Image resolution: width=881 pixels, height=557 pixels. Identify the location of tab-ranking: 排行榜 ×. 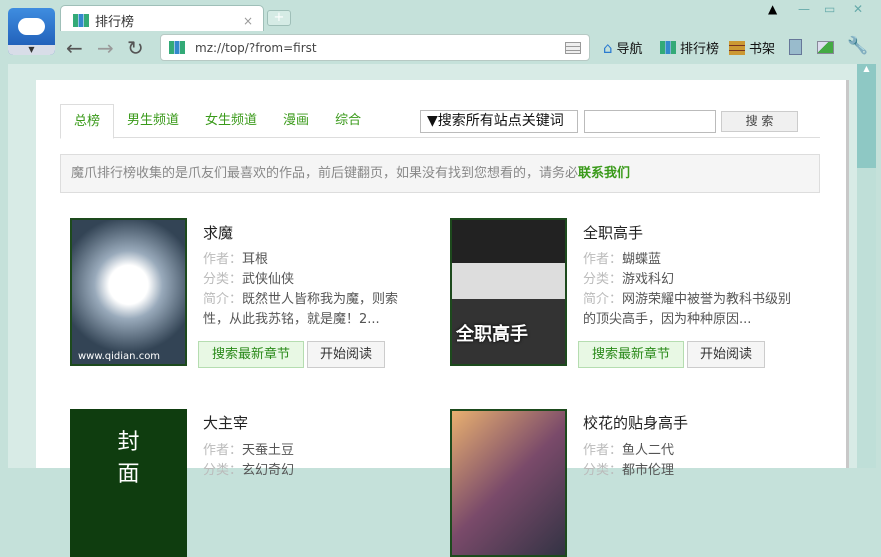
(162, 18).